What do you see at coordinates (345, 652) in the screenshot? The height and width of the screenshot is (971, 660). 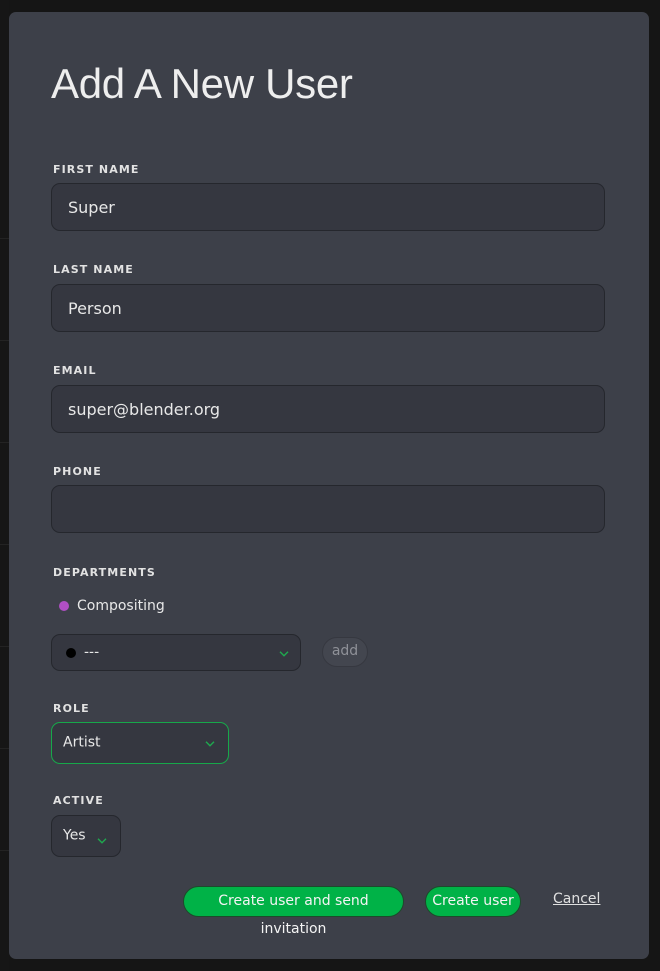 I see `add-department-button: add` at bounding box center [345, 652].